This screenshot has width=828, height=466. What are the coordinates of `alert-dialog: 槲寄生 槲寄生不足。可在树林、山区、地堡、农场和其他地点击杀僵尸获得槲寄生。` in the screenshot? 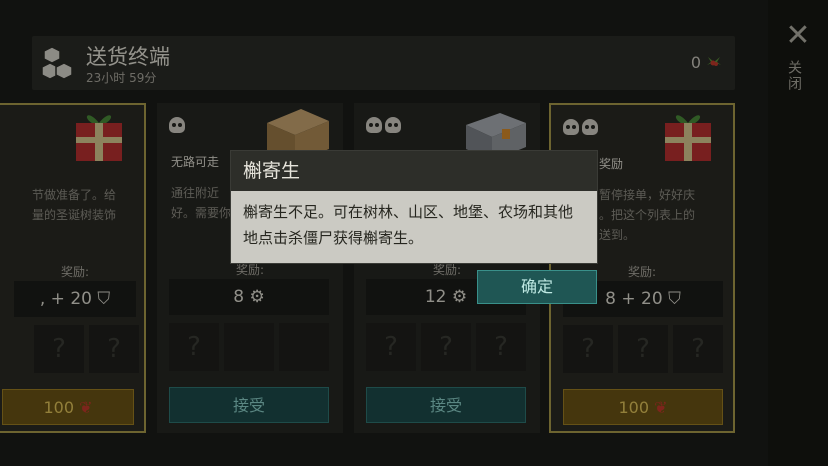 It's located at (414, 207).